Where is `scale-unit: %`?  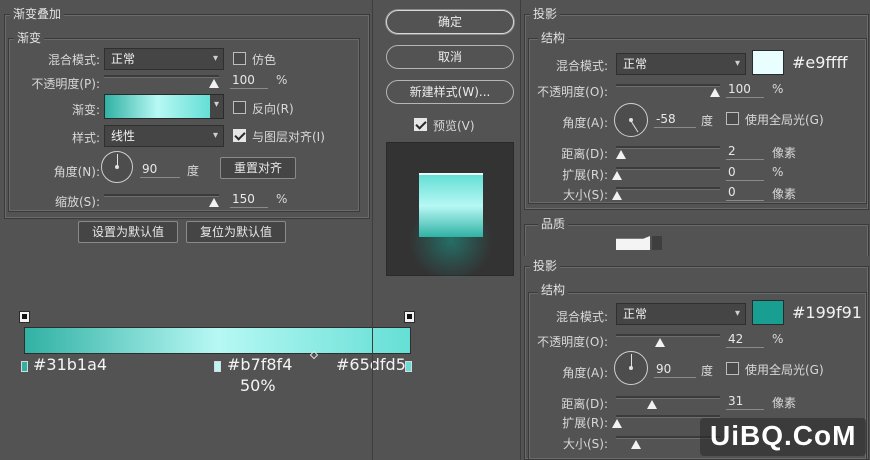 scale-unit: % is located at coordinates (282, 199).